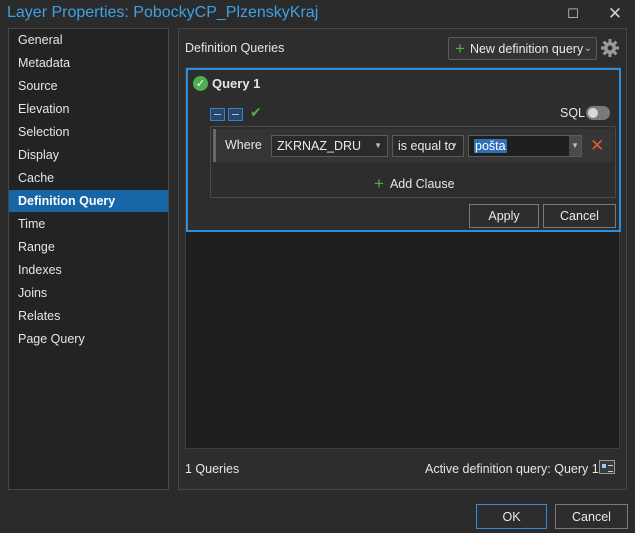 This screenshot has width=635, height=533. What do you see at coordinates (422, 183) in the screenshot?
I see `add-clause-label: Add Clause` at bounding box center [422, 183].